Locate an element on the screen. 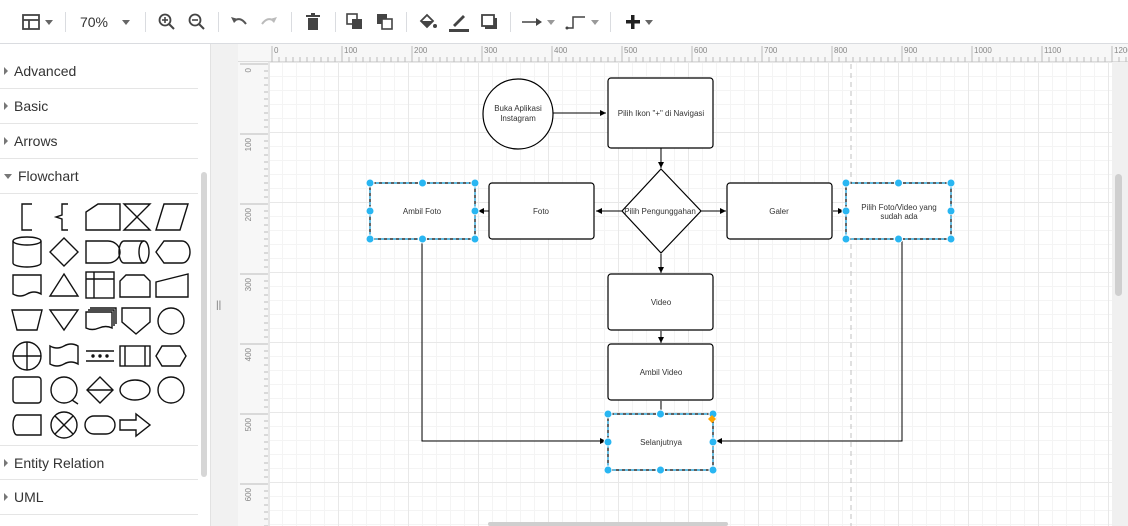 The height and width of the screenshot is (526, 1128). document-shape is located at coordinates (27, 285).